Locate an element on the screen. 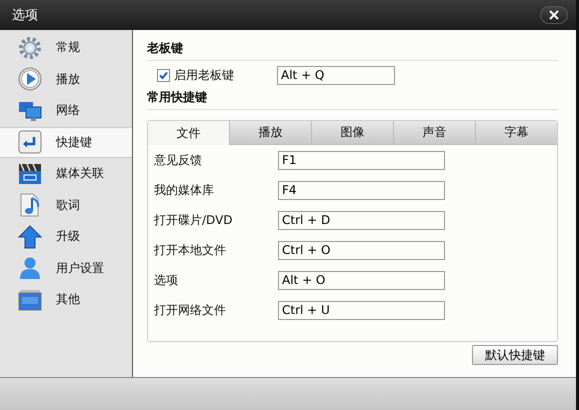 Image resolution: width=579 pixels, height=410 pixels. folder-icon is located at coordinates (30, 300).